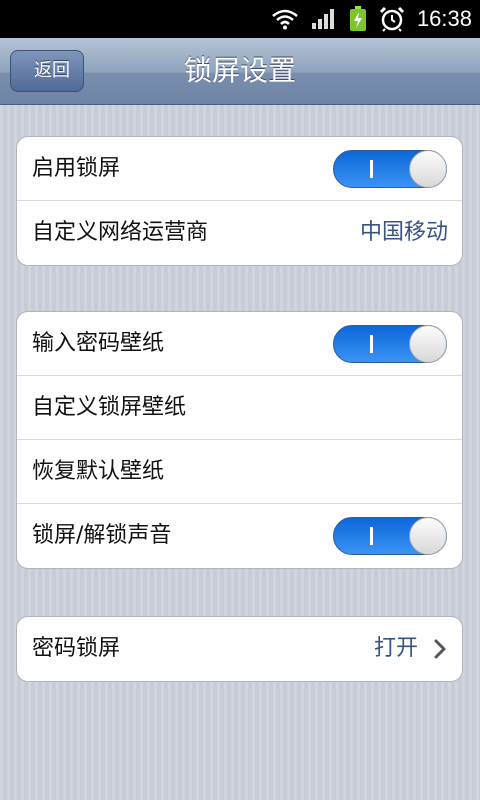 The width and height of the screenshot is (480, 800). Describe the element at coordinates (76, 648) in the screenshot. I see `row-label: 密码锁屏` at that location.